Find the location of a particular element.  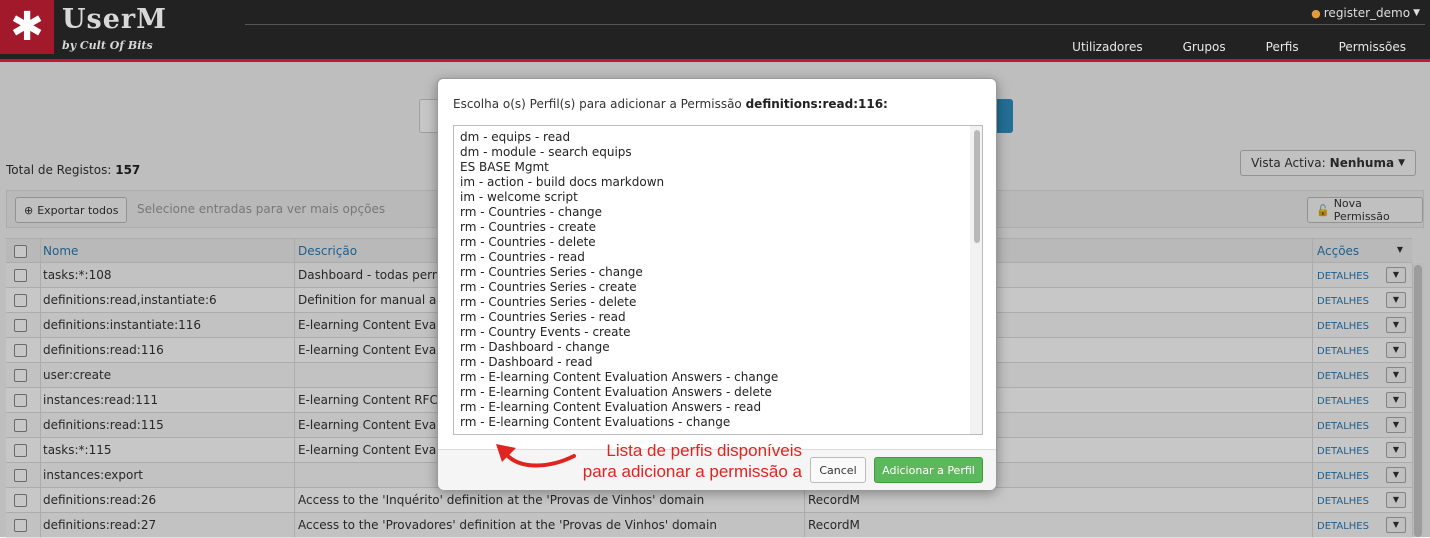

app-subtitle: by Cult Of Bits is located at coordinates (107, 45).